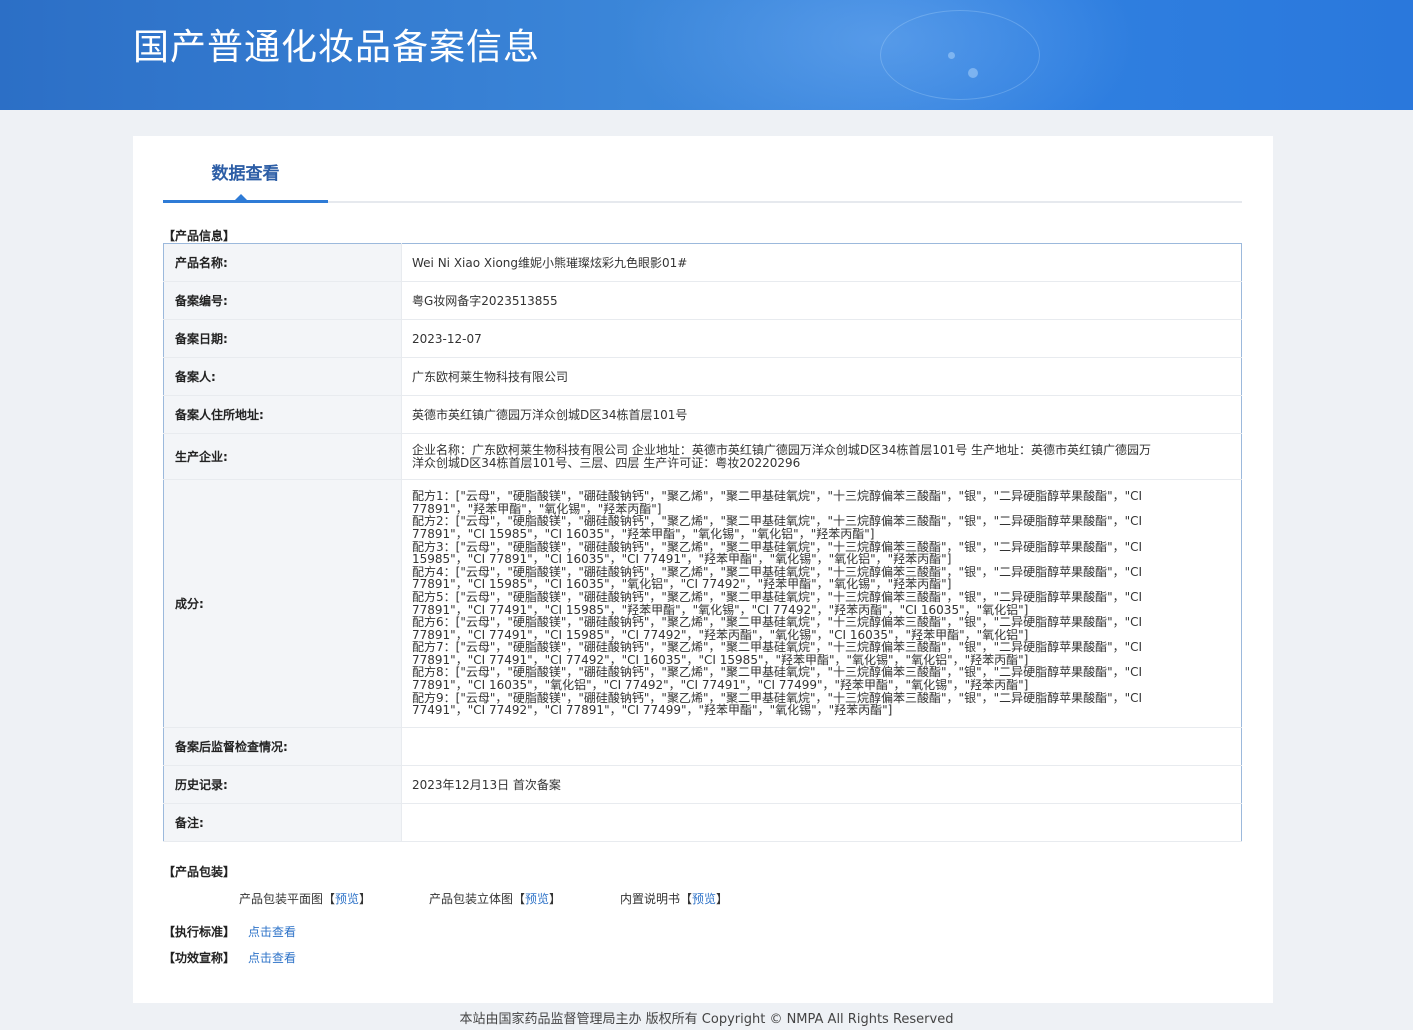 Image resolution: width=1413 pixels, height=1030 pixels. What do you see at coordinates (281, 899) in the screenshot?
I see `packaging-flat-label: 产品包装平面图` at bounding box center [281, 899].